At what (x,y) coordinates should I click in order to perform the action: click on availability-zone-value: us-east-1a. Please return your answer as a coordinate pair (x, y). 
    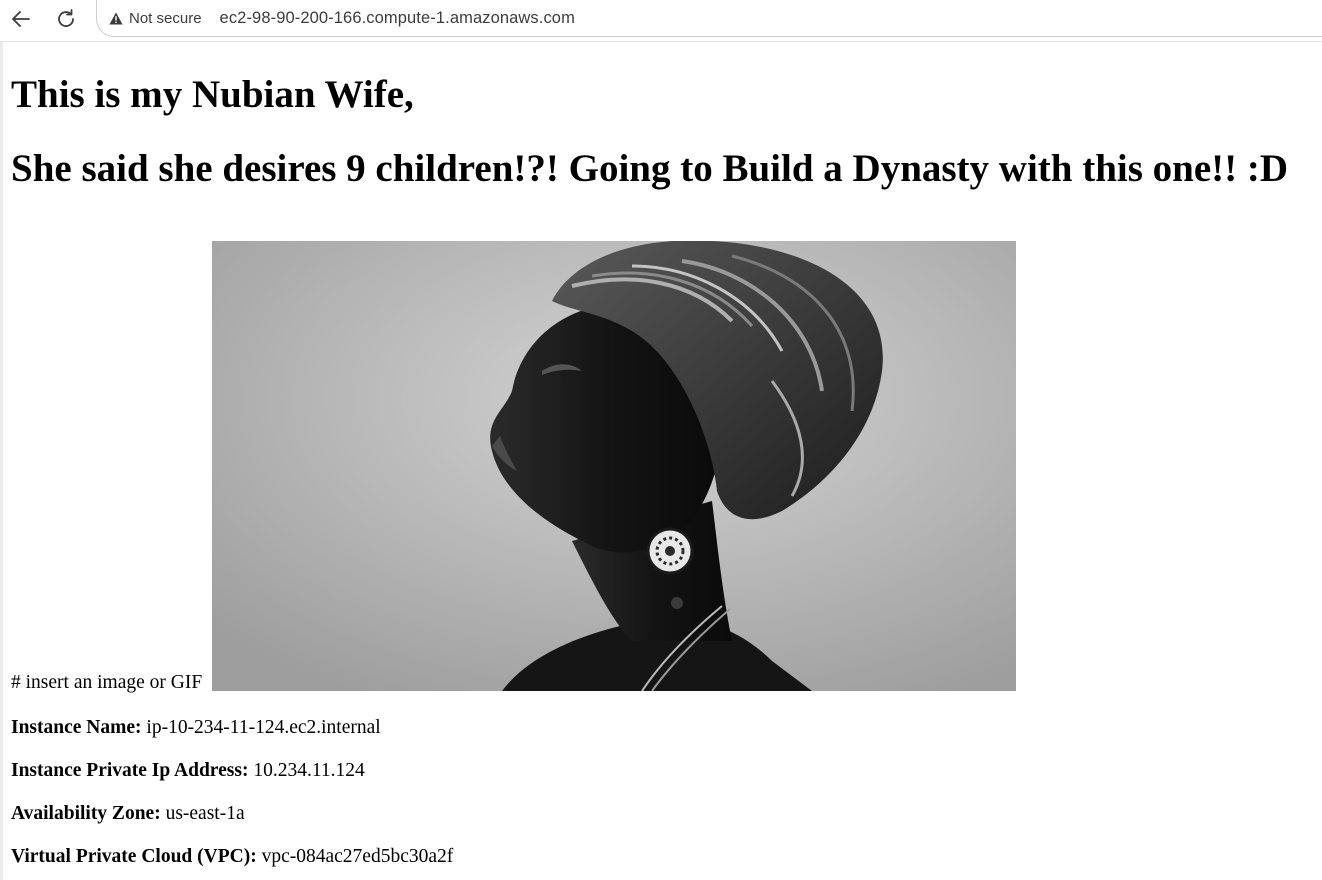
    Looking at the image, I should click on (205, 813).